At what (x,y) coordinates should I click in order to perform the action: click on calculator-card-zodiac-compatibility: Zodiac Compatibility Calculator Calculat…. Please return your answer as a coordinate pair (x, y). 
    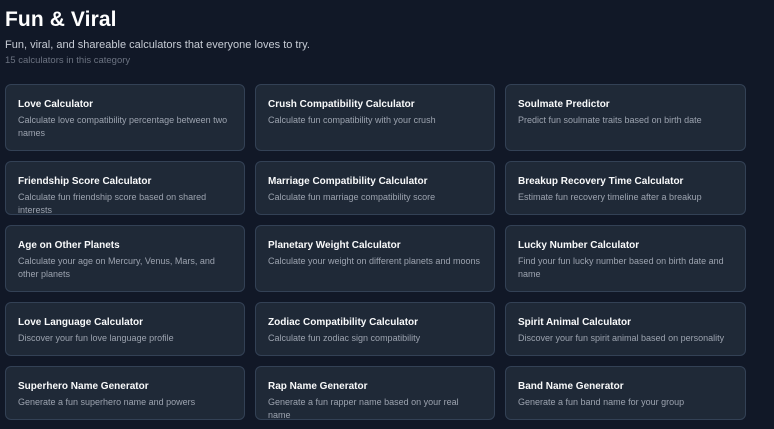
    Looking at the image, I should click on (375, 329).